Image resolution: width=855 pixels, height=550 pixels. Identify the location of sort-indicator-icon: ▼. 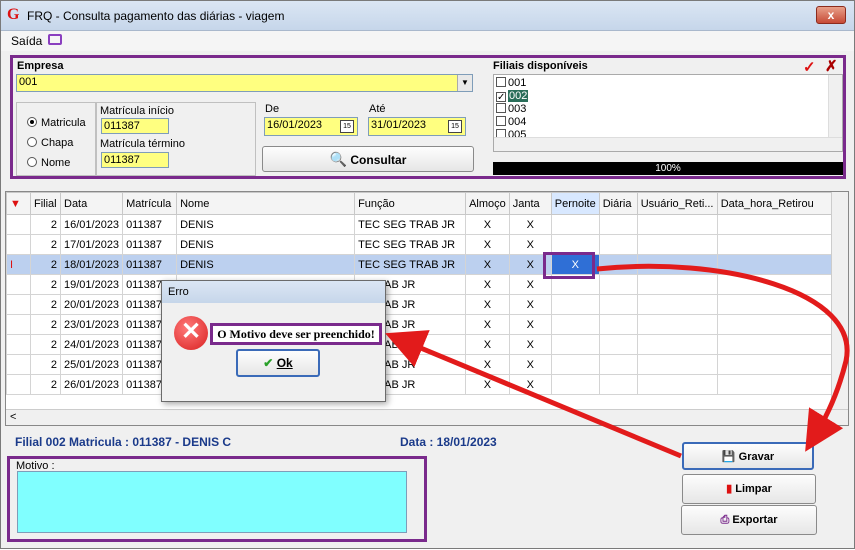
(18, 203).